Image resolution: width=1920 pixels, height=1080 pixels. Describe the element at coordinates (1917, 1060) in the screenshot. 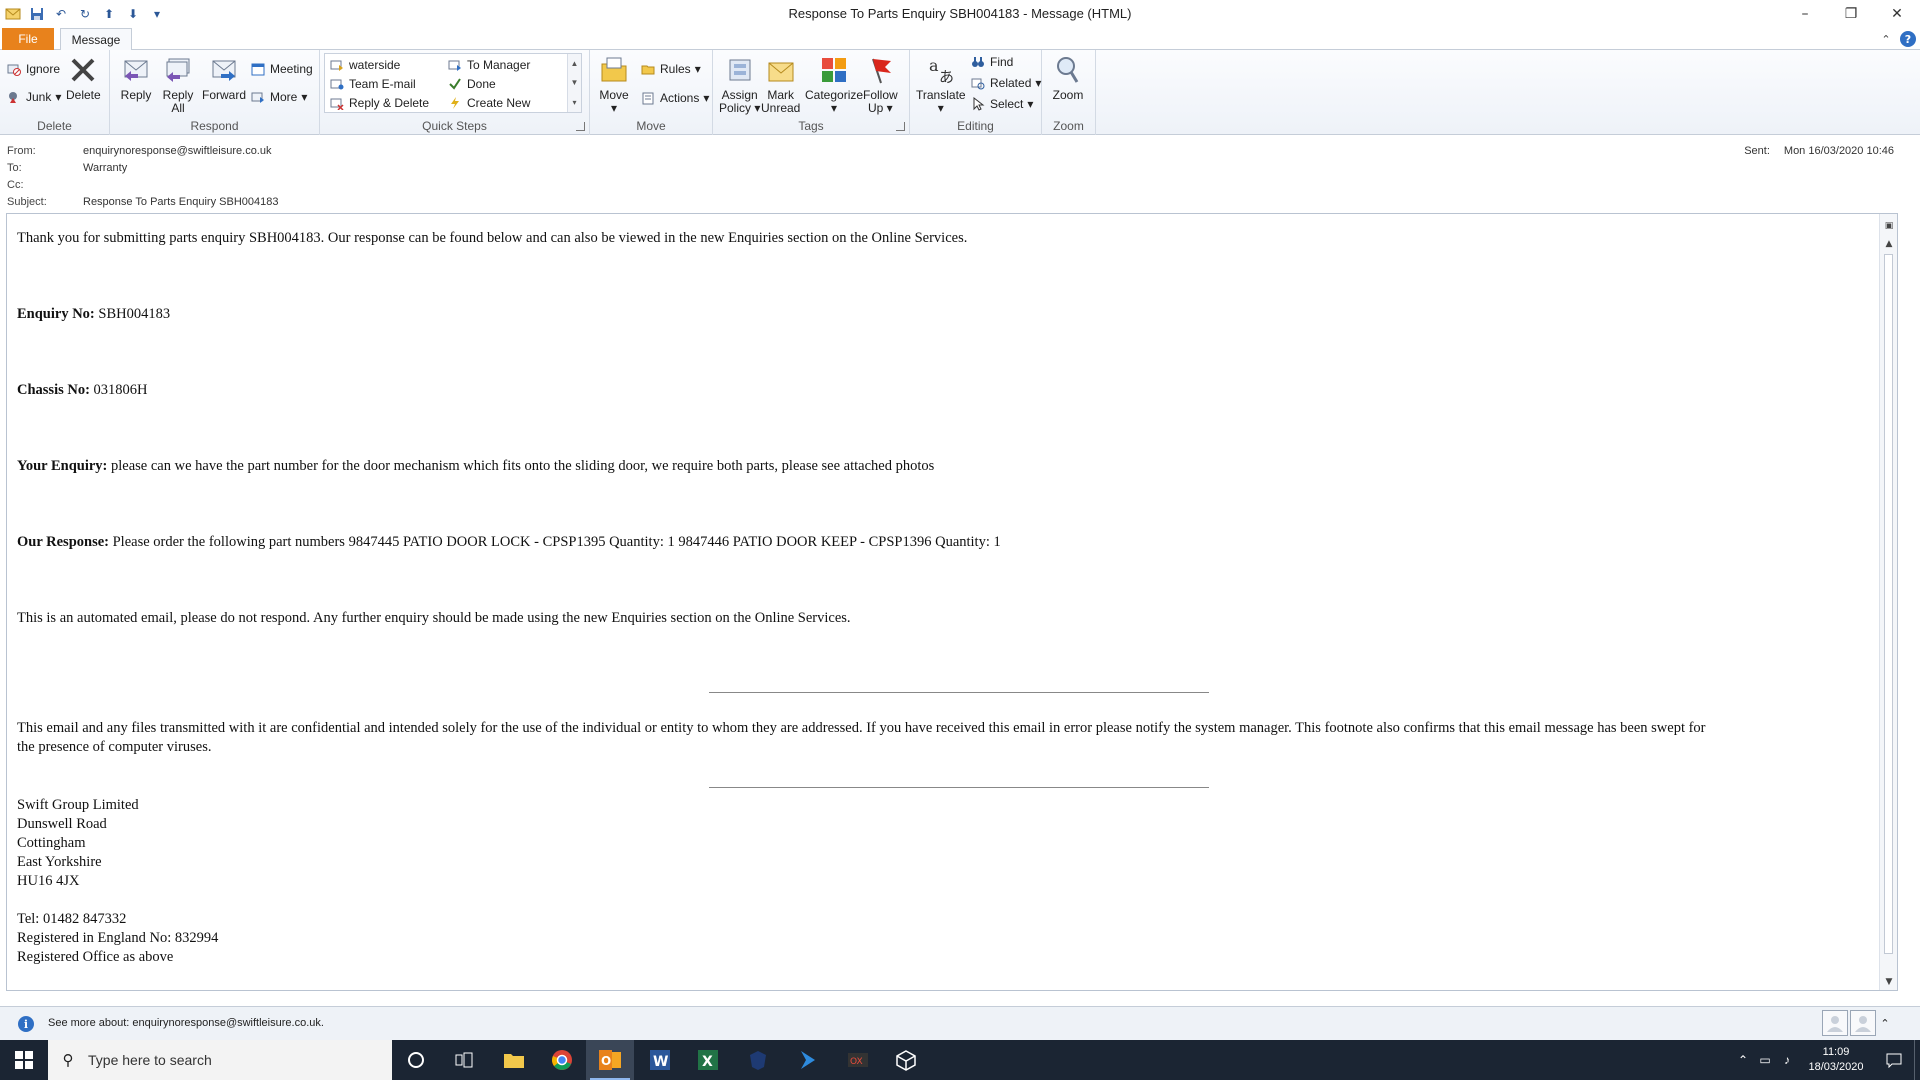

I see `show-desktop-button` at that location.